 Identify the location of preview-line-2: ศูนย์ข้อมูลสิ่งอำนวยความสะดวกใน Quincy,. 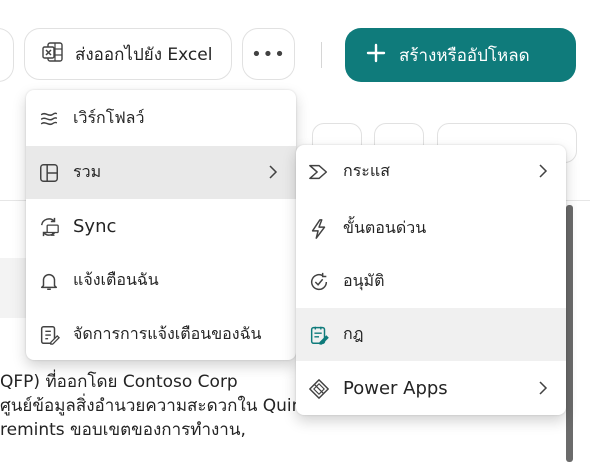
(164, 406).